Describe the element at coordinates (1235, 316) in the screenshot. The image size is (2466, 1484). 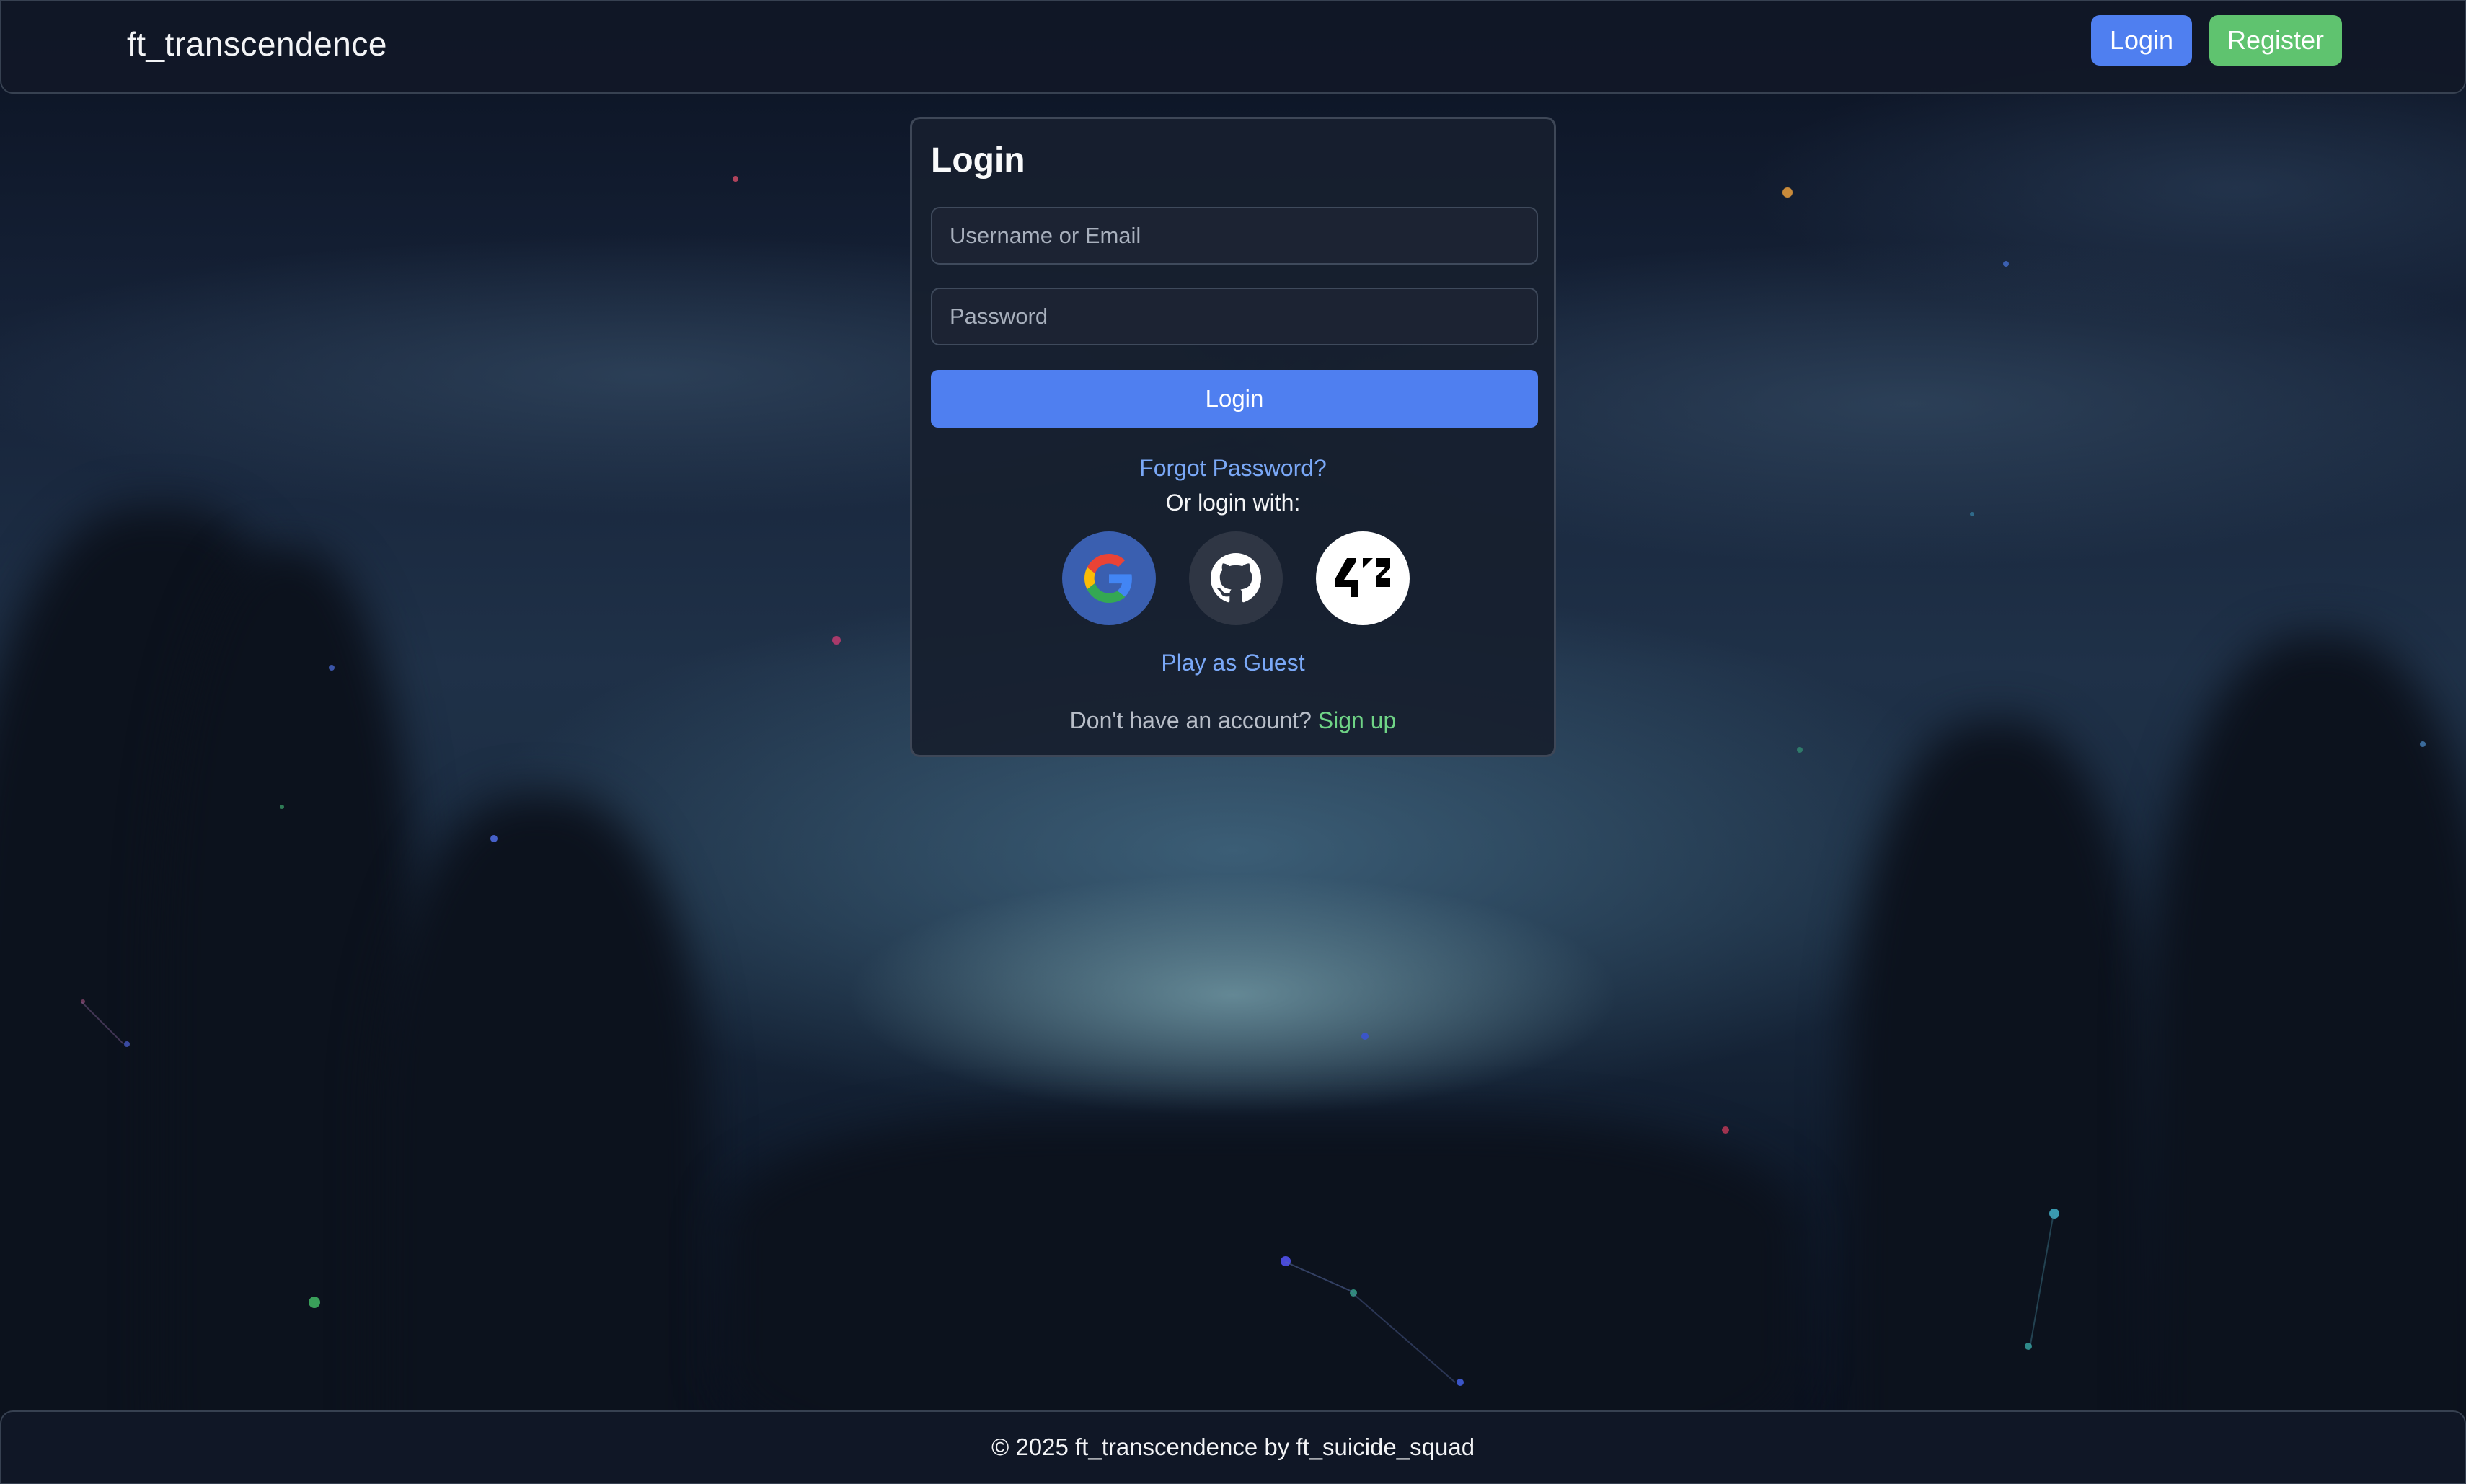
I see `password-input` at that location.